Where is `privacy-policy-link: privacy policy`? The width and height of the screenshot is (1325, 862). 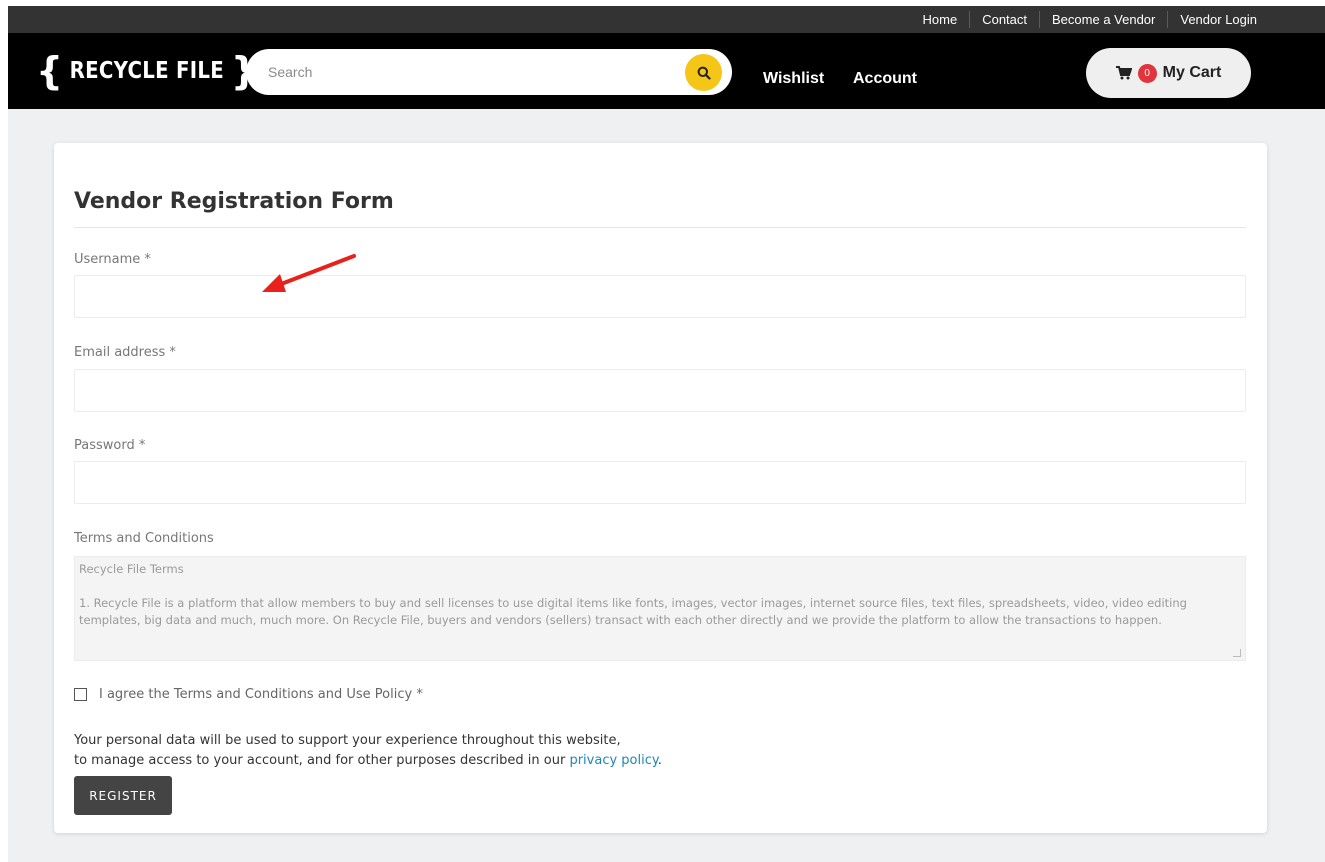
privacy-policy-link: privacy policy is located at coordinates (613, 760).